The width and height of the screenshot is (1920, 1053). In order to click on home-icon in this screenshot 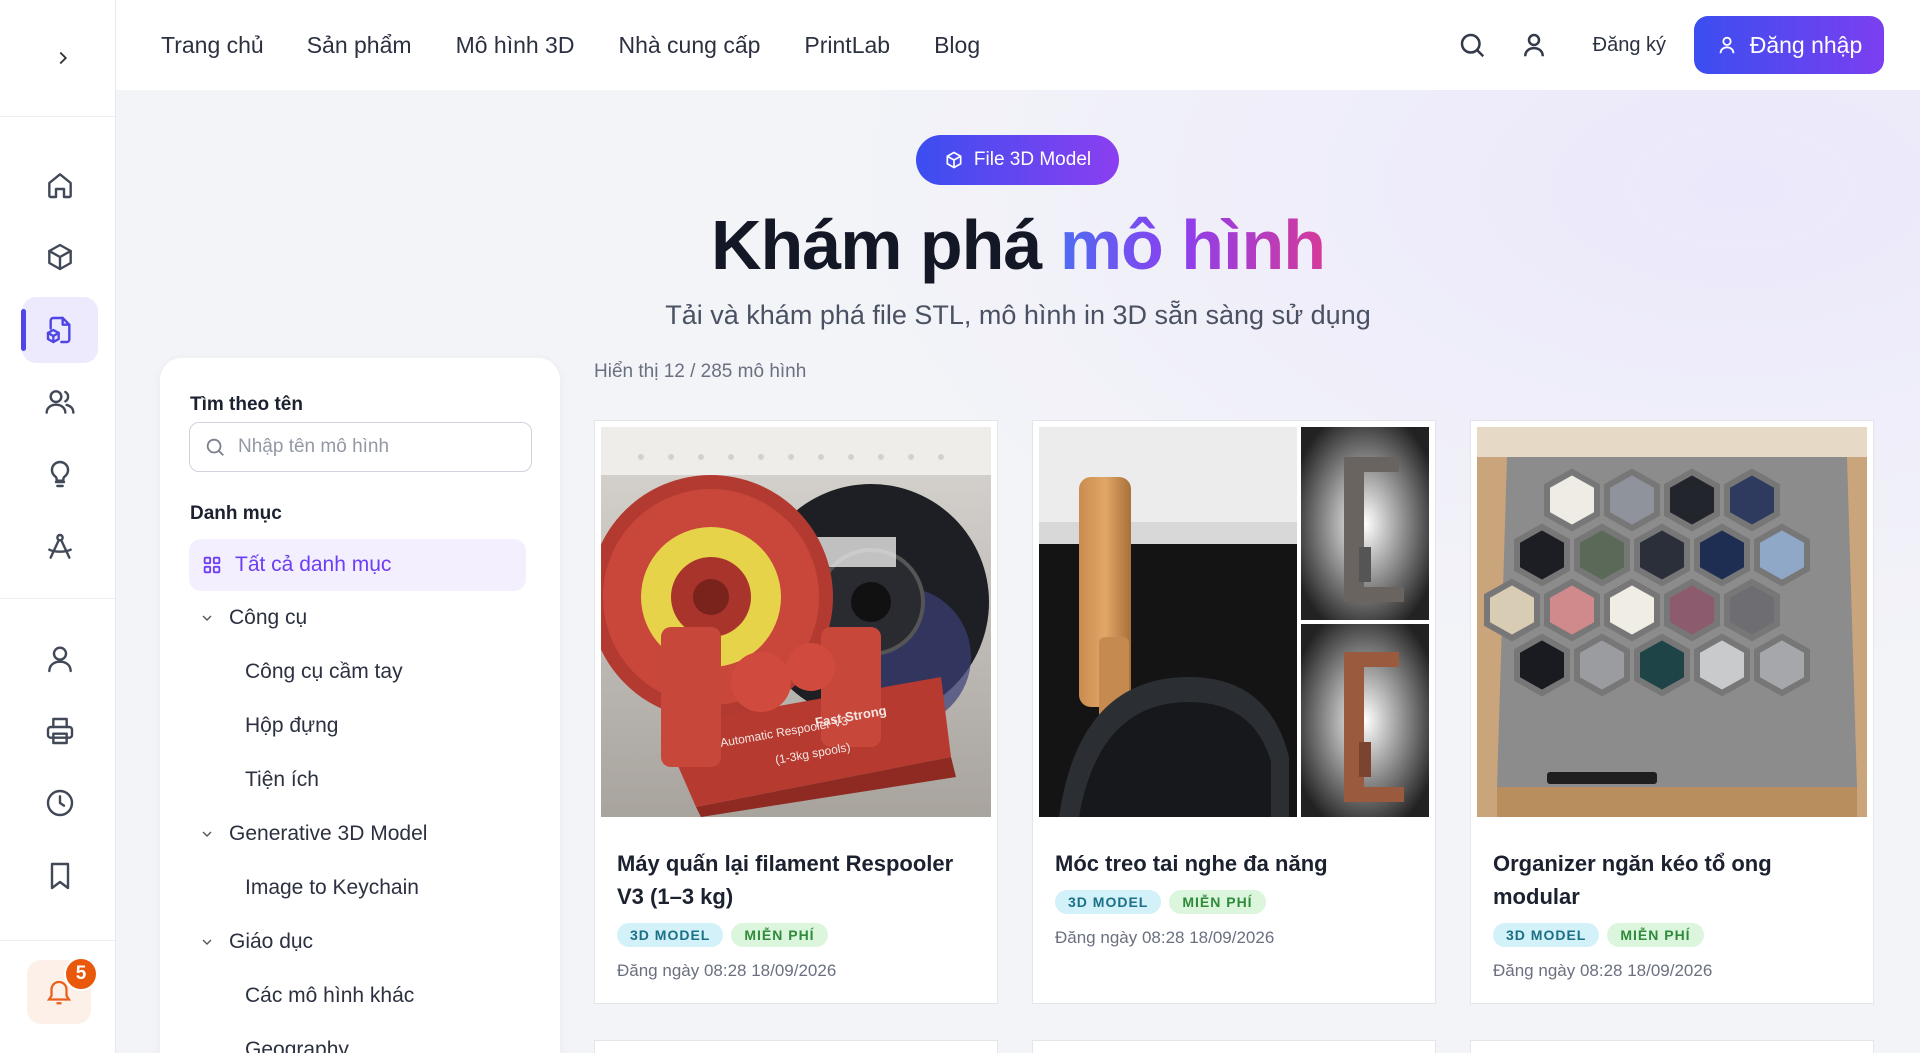, I will do `click(60, 186)`.